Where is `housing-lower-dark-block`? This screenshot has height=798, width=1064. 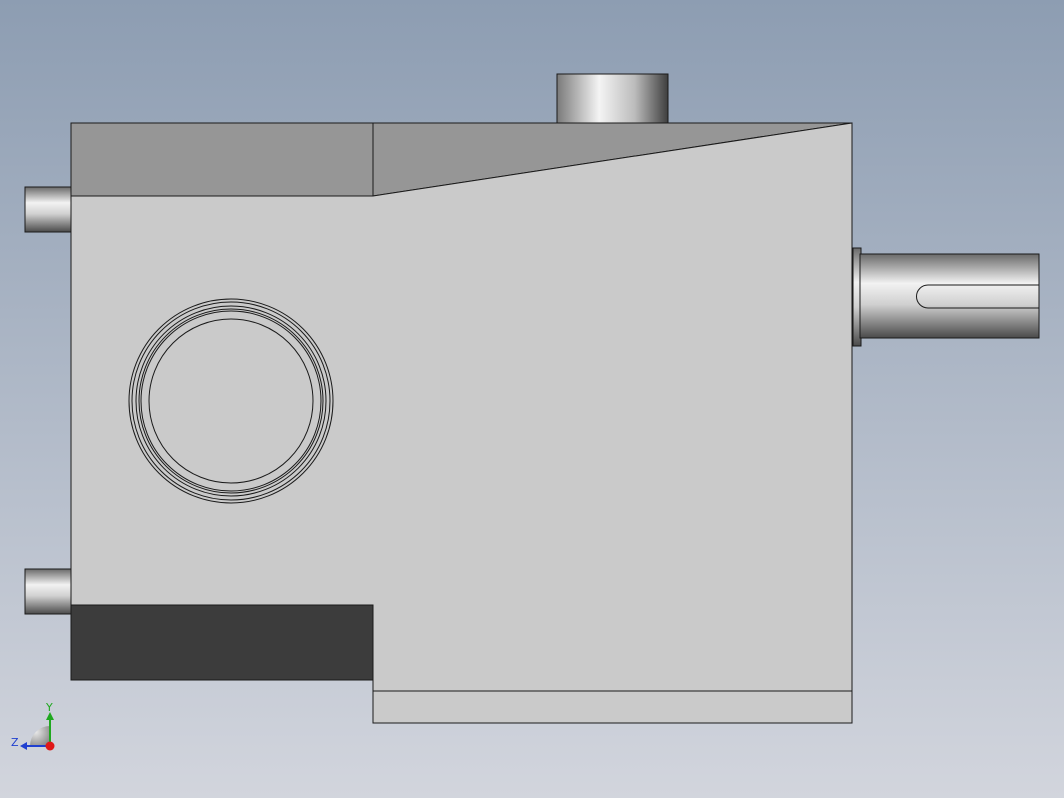 housing-lower-dark-block is located at coordinates (222, 642).